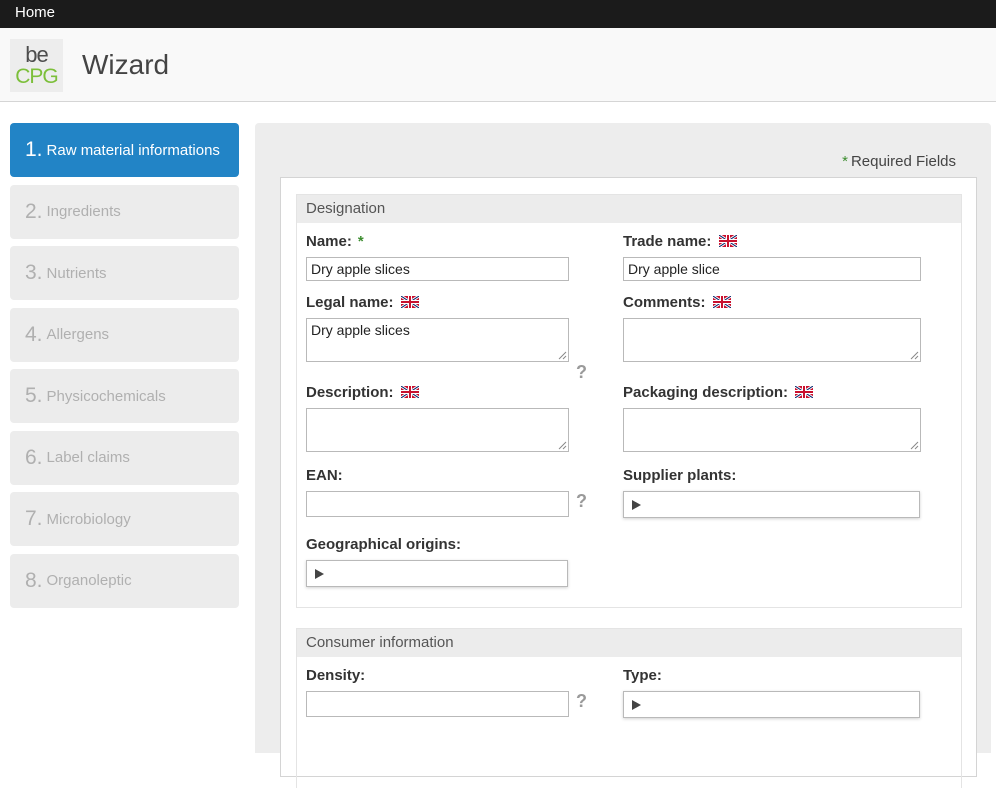  Describe the element at coordinates (664, 302) in the screenshot. I see `comments-label-text: Comments:` at that location.